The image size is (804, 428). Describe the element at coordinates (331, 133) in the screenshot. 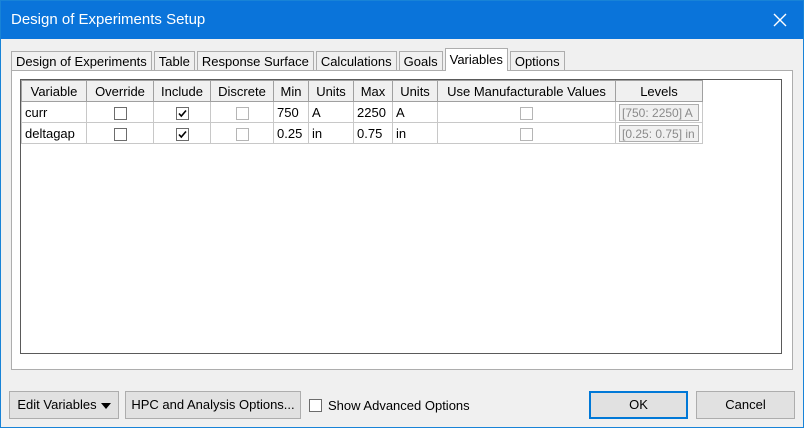

I see `min-units-cell: in` at that location.